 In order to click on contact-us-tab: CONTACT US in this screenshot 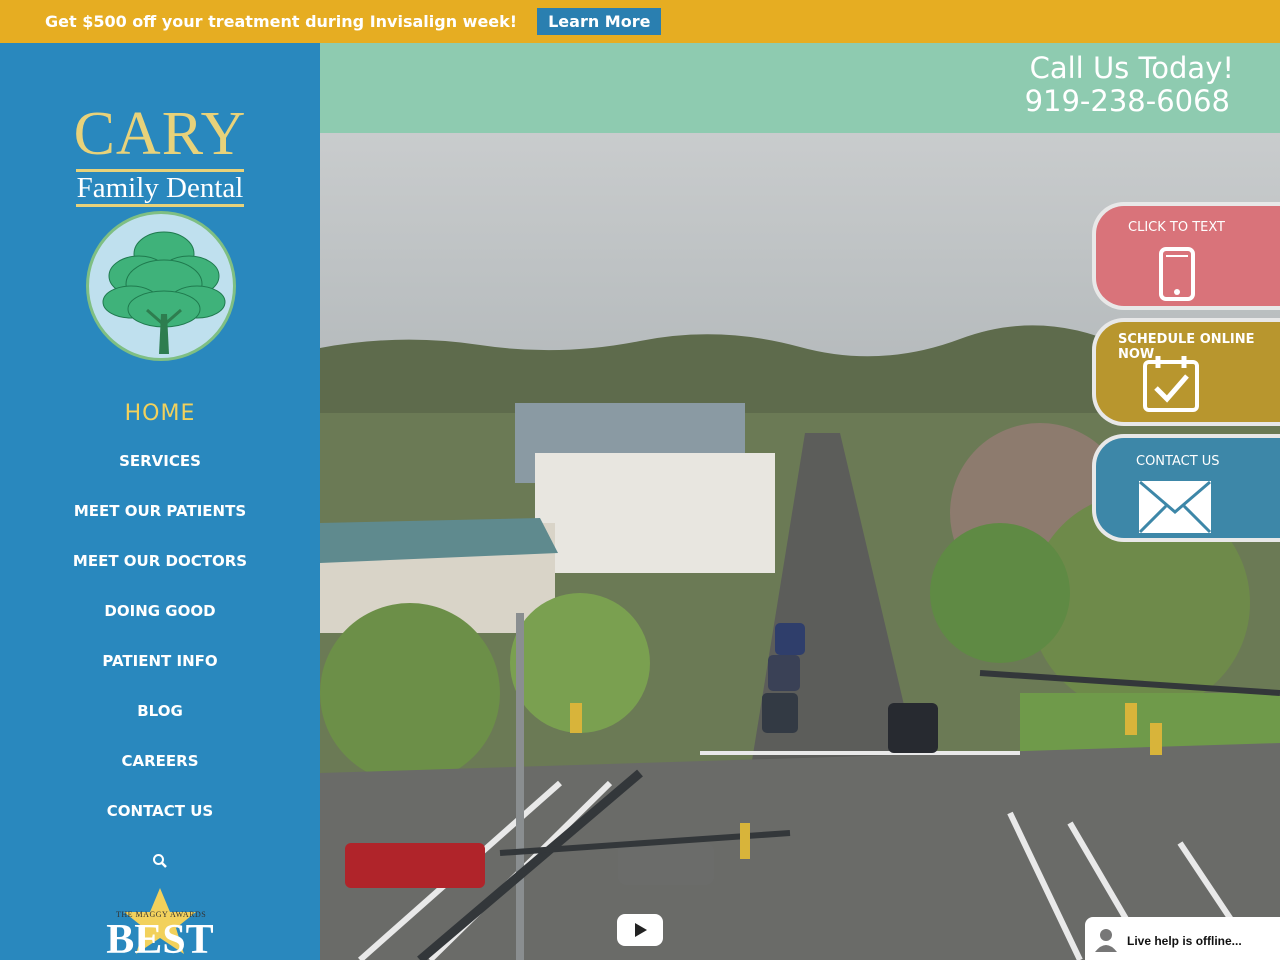, I will do `click(1186, 488)`.